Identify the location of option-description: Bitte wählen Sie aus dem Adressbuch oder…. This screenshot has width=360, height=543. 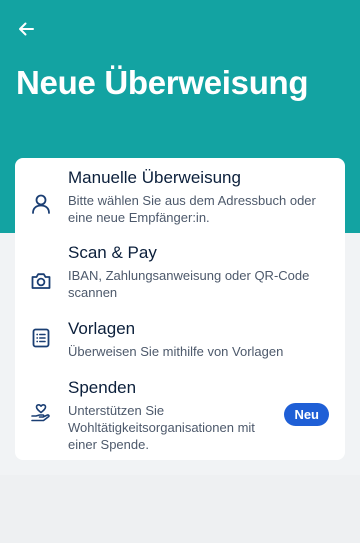
(192, 209).